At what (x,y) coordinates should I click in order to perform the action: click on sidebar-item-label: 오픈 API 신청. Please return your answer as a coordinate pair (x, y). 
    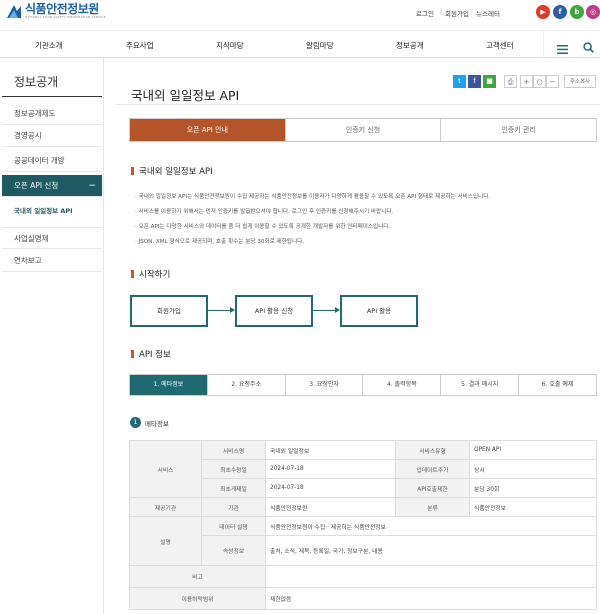
    Looking at the image, I should click on (36, 185).